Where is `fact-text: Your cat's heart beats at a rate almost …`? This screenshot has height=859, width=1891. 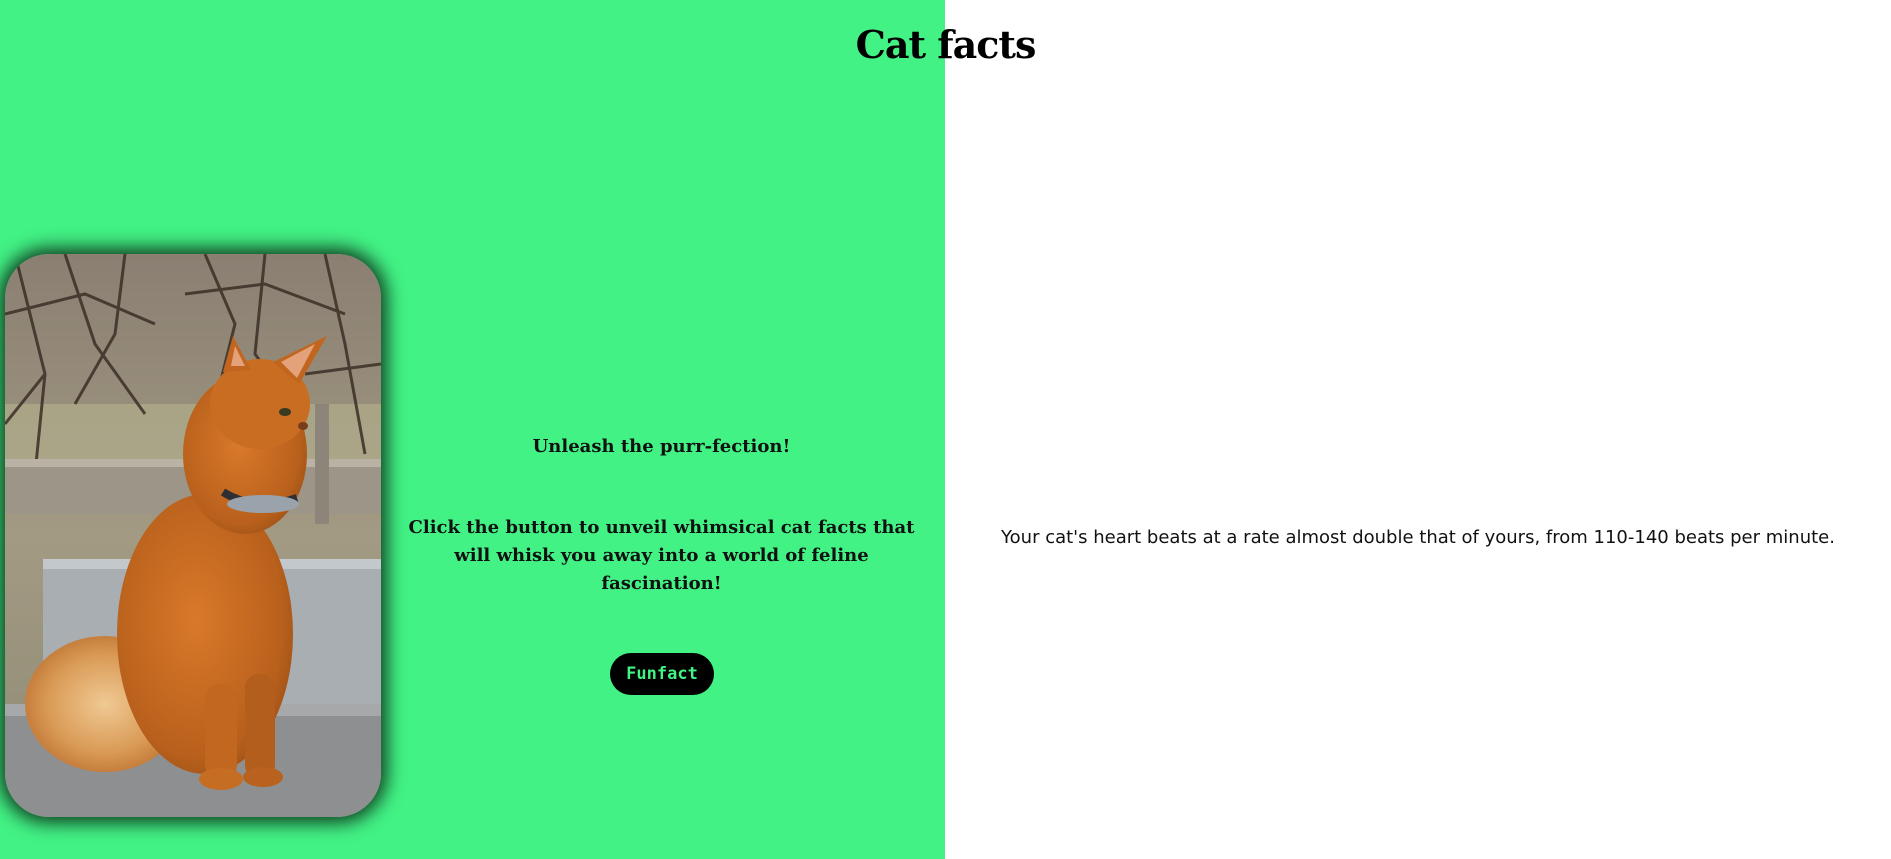 fact-text: Your cat's heart beats at a rate almost … is located at coordinates (1418, 537).